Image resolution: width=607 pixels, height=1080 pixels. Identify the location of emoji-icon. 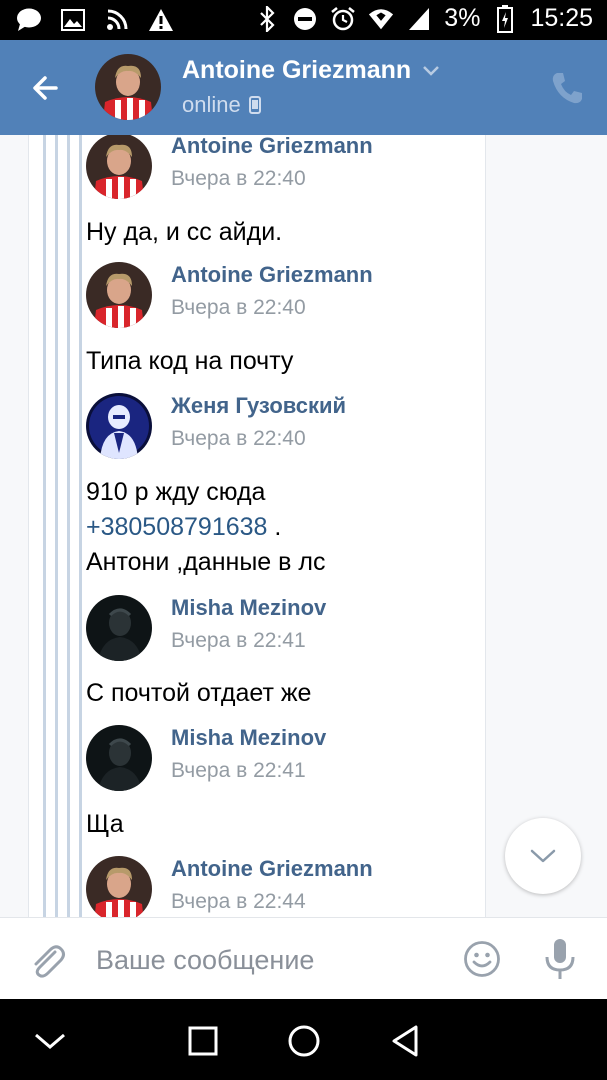
(482, 959).